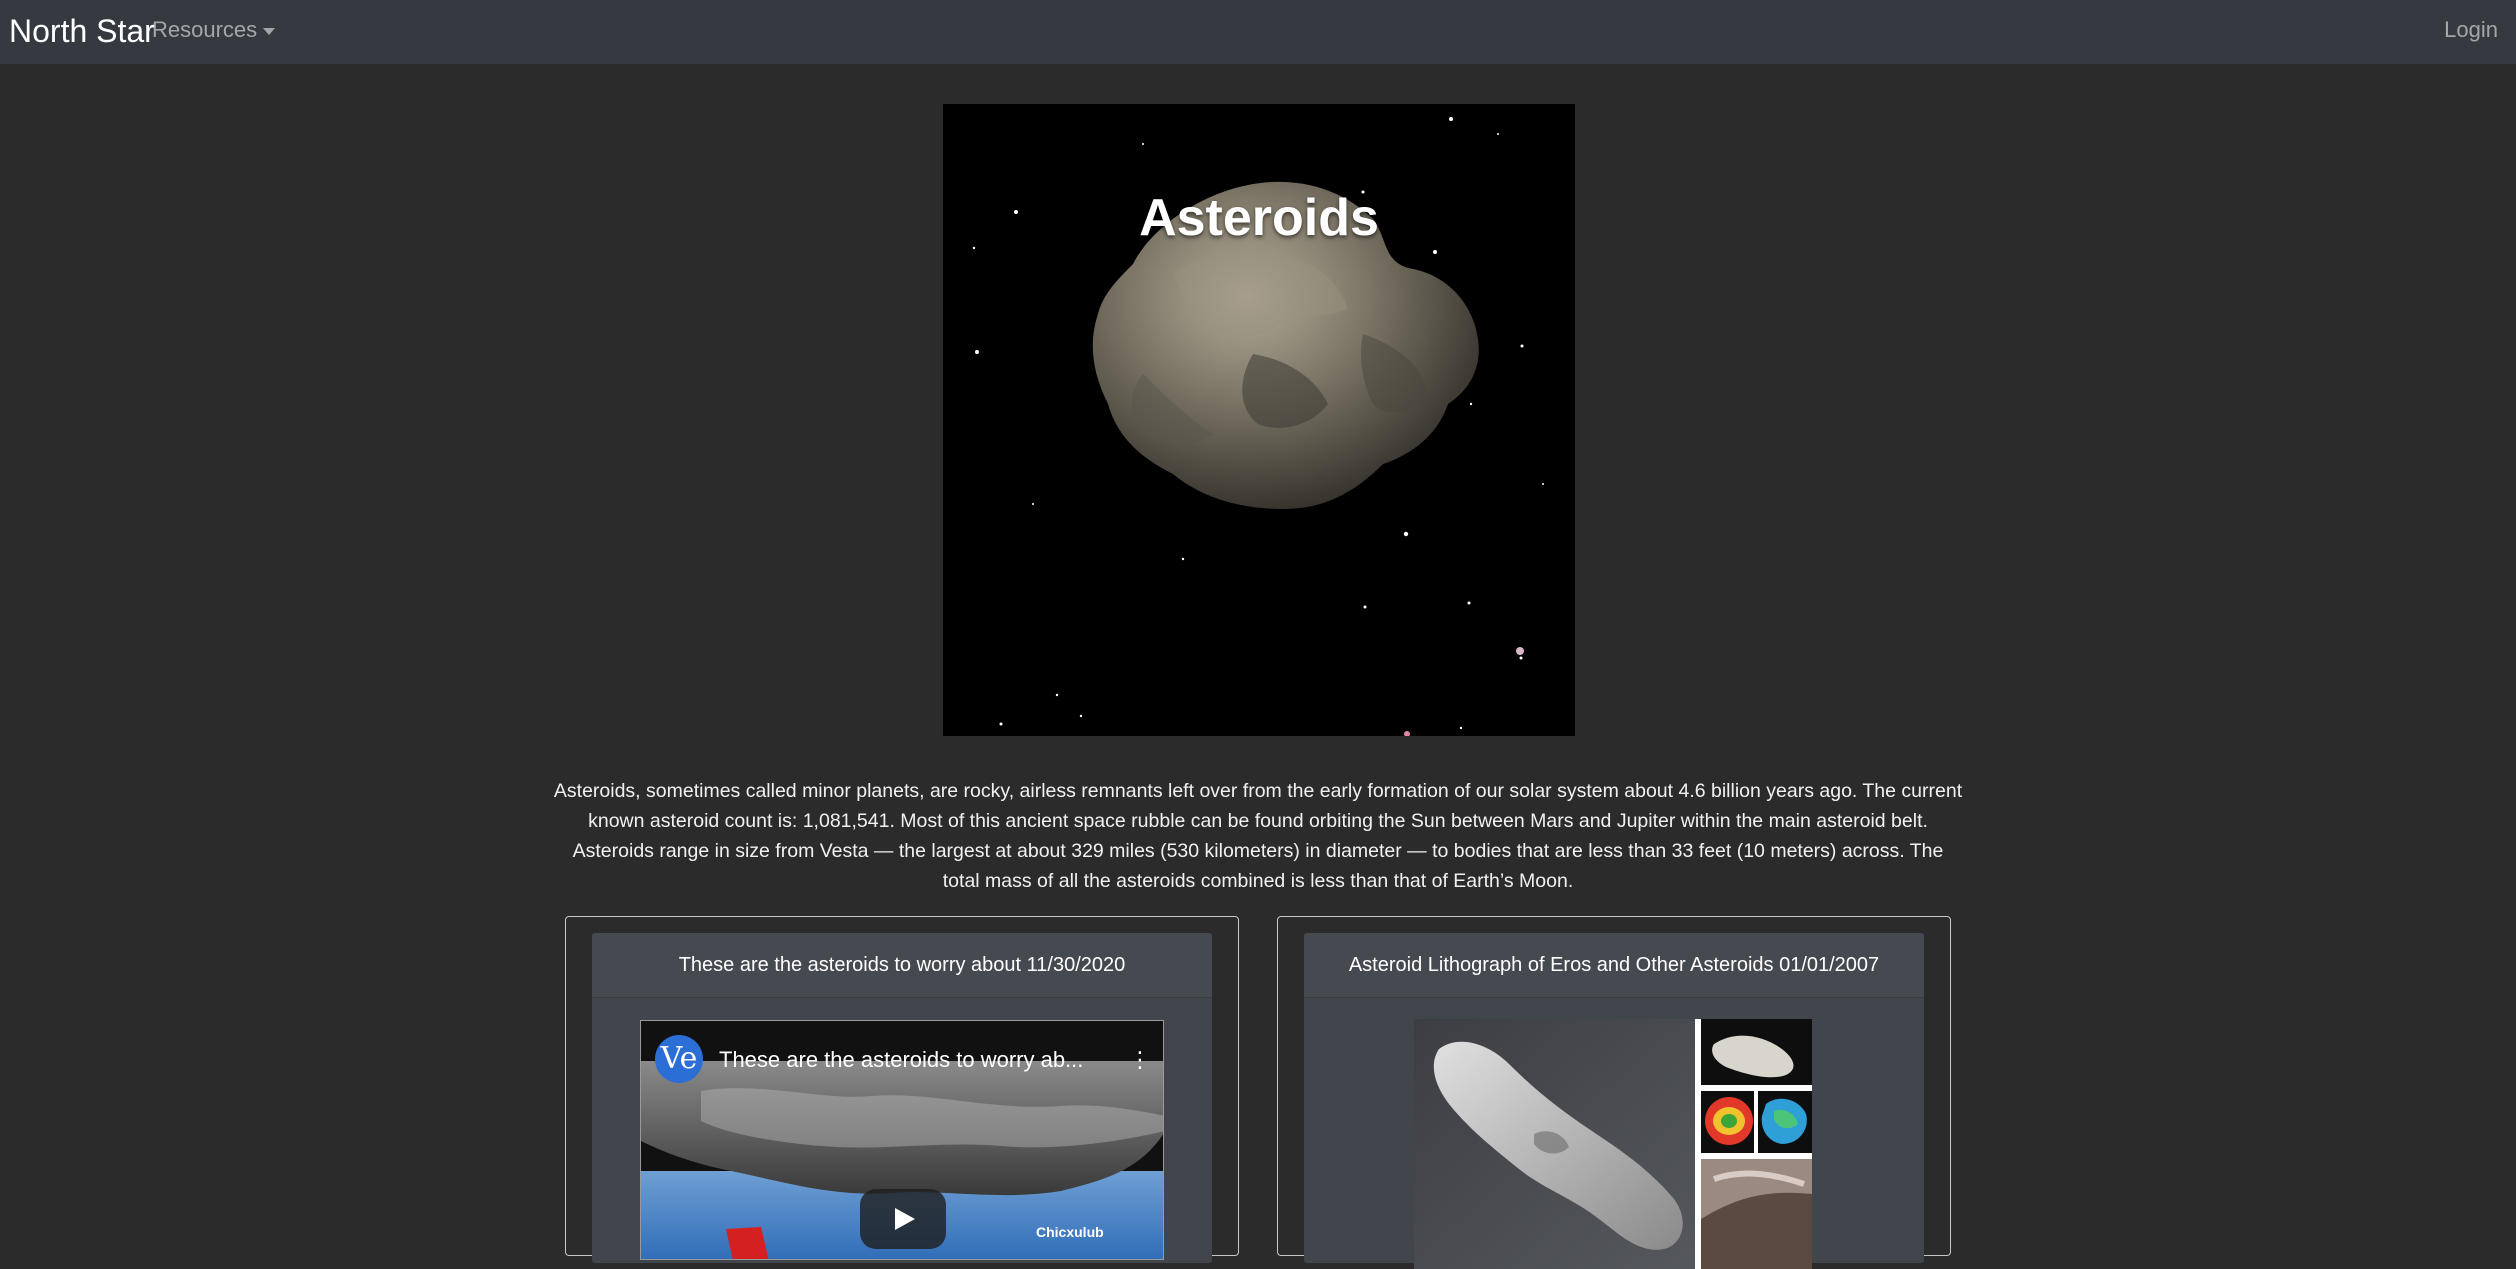 This screenshot has width=2516, height=1269. I want to click on resources-dropdown: Resources, so click(214, 30).